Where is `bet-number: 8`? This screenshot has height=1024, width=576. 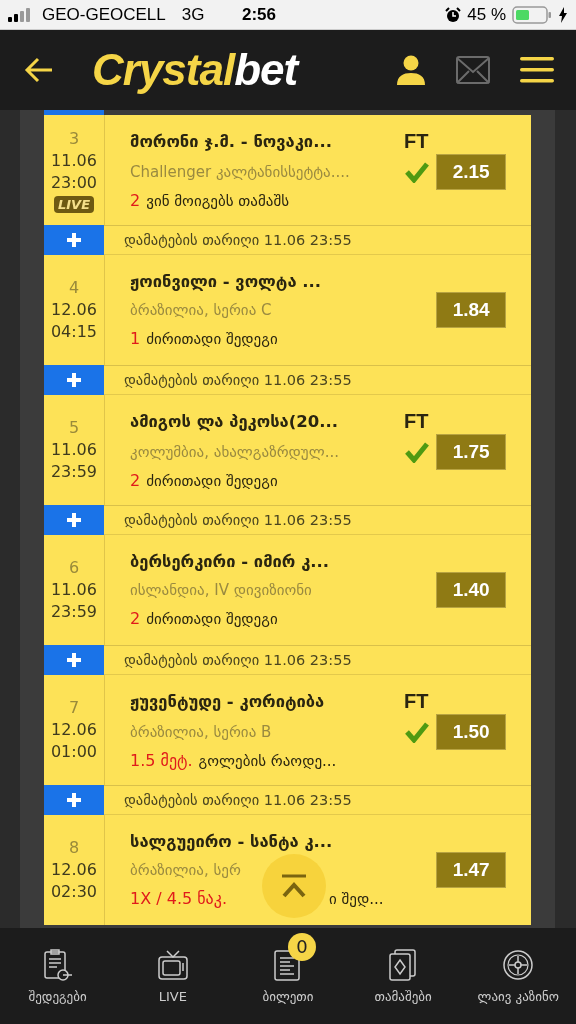 bet-number: 8 is located at coordinates (74, 848).